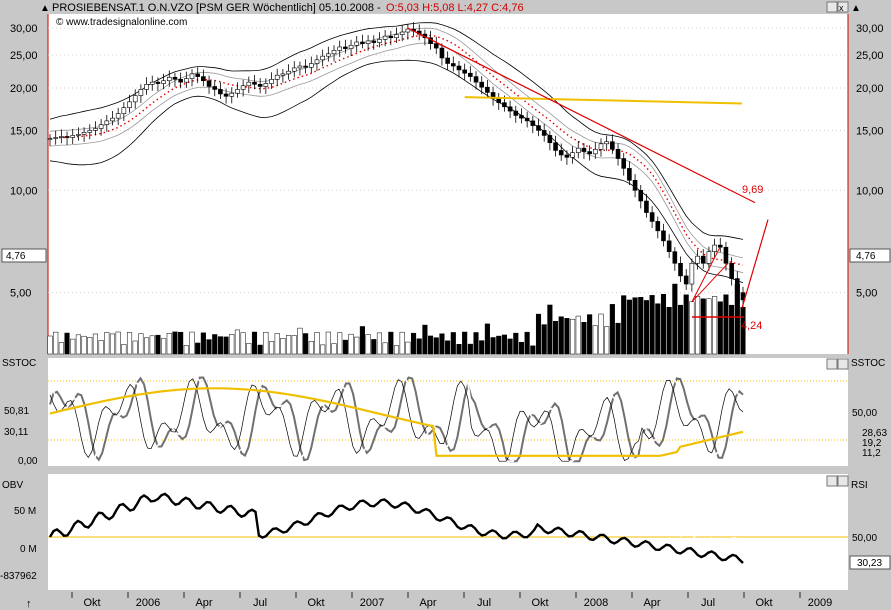 The height and width of the screenshot is (610, 891). What do you see at coordinates (651, 603) in the screenshot?
I see `x-tick-label: Apr` at bounding box center [651, 603].